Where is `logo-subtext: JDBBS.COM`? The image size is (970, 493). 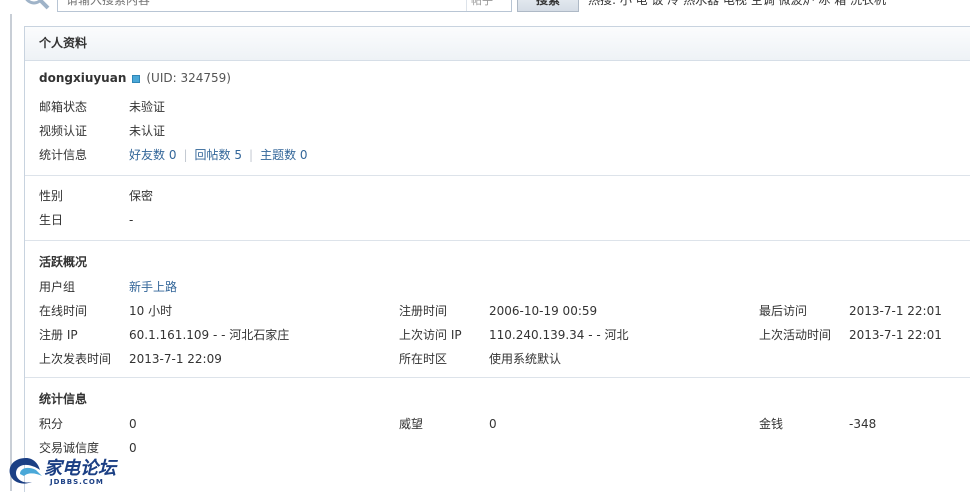 logo-subtext: JDBBS.COM is located at coordinates (77, 482).